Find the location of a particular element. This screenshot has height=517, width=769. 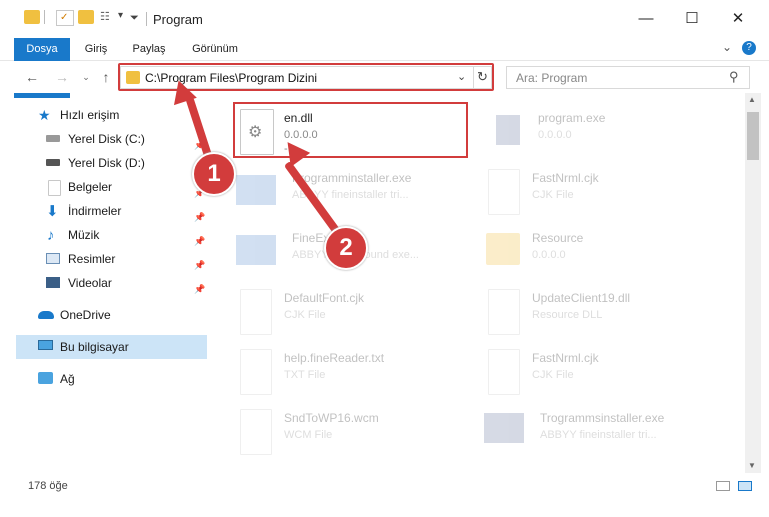

sidebar-item-network: Ağ is located at coordinates (104, 379).